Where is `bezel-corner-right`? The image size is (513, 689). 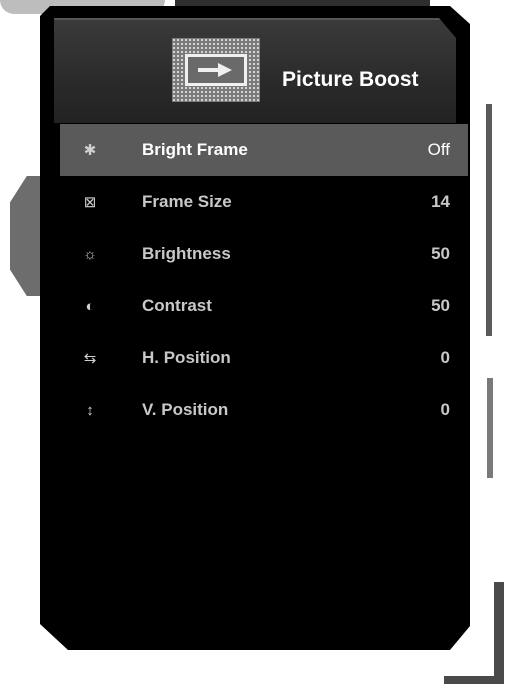 bezel-corner-right is located at coordinates (499, 633).